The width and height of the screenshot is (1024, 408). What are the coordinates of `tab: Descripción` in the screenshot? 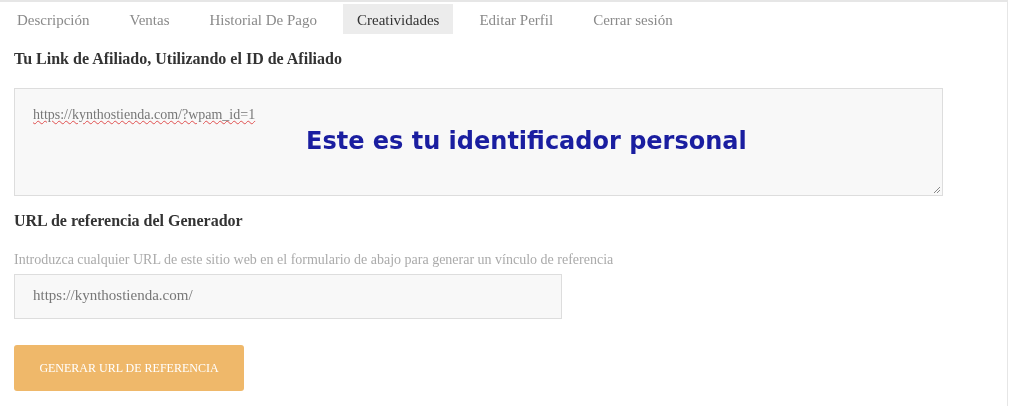 It's located at (53, 19).